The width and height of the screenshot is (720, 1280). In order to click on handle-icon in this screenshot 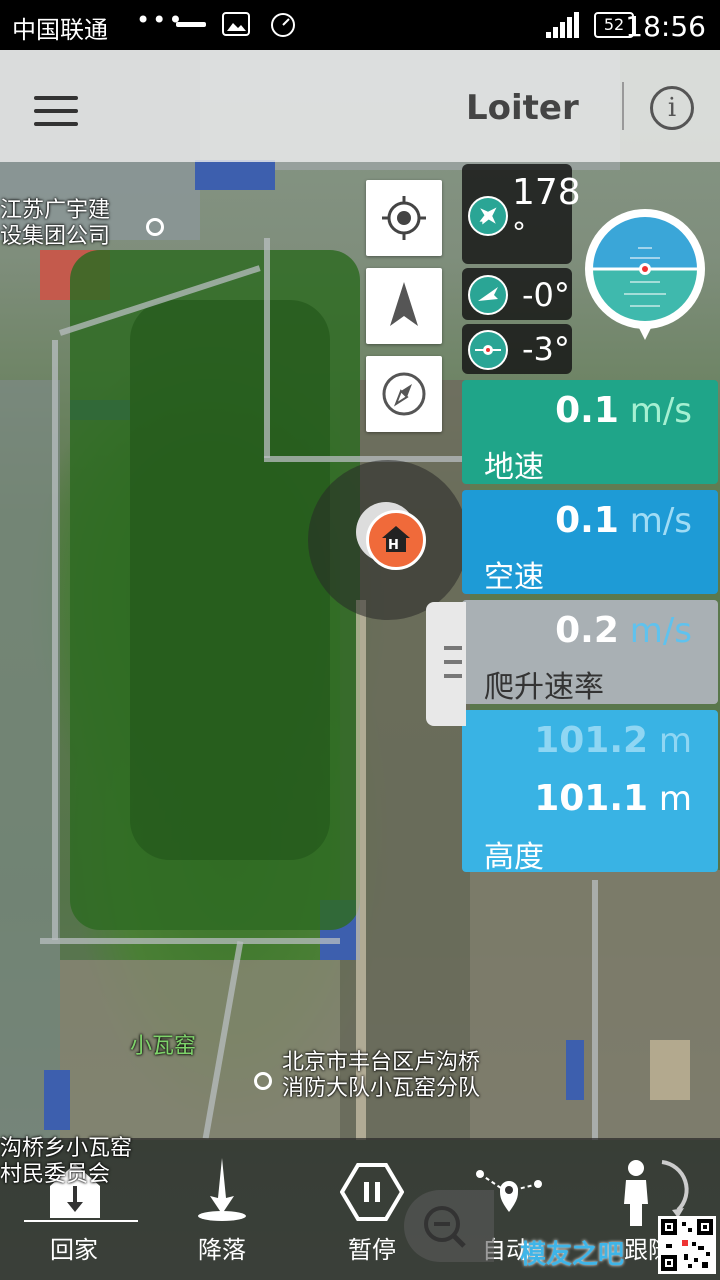, I will do `click(453, 662)`.